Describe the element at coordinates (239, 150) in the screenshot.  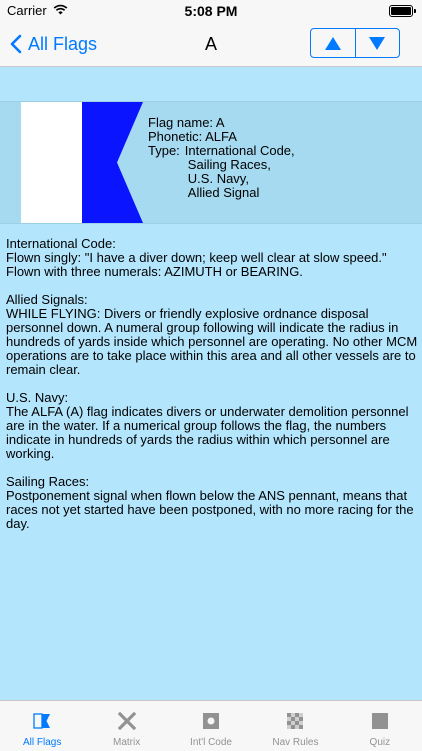
I see `type-item: International Code,` at that location.